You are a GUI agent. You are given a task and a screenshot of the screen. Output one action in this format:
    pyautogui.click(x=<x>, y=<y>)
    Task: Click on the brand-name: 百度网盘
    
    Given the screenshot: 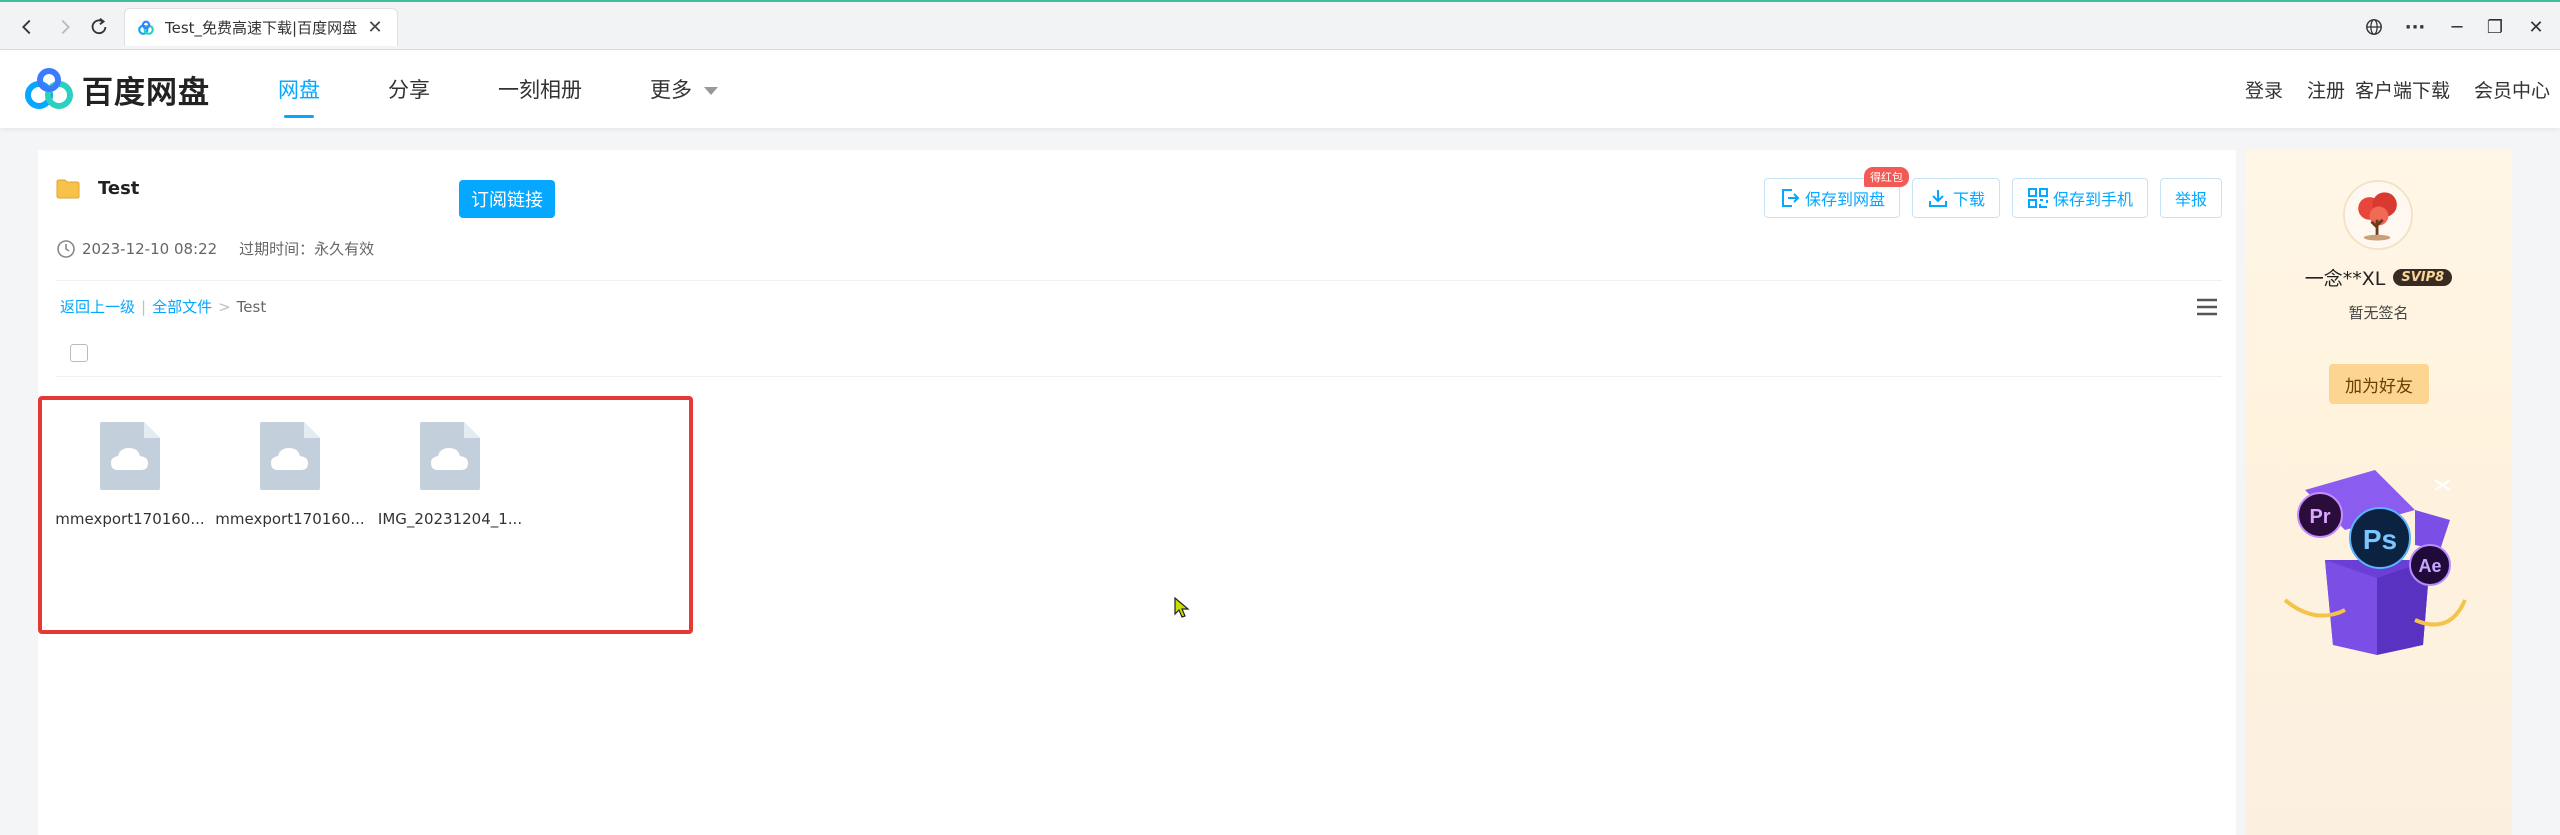 What is the action you would take?
    pyautogui.click(x=146, y=92)
    